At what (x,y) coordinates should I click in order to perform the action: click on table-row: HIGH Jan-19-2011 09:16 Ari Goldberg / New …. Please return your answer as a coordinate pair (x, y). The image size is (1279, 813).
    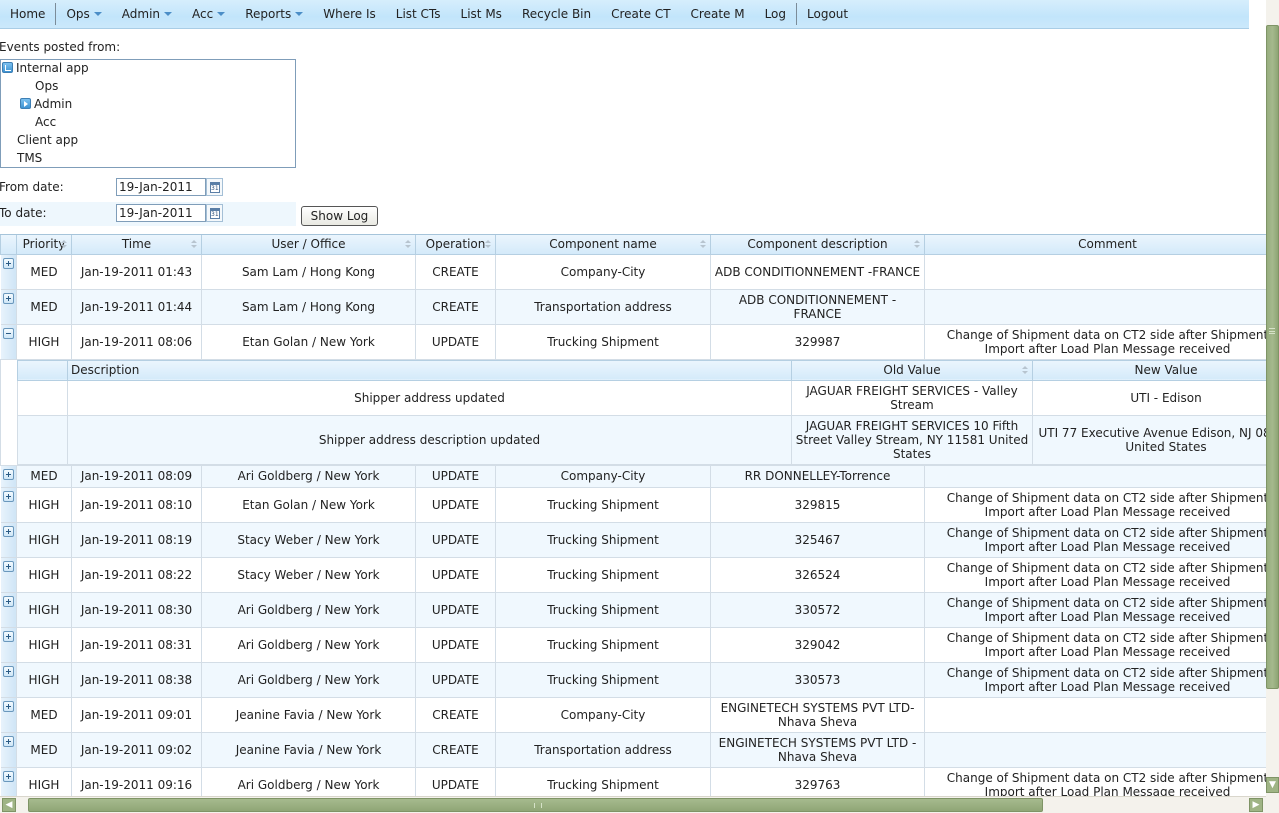
    Looking at the image, I should click on (633, 781).